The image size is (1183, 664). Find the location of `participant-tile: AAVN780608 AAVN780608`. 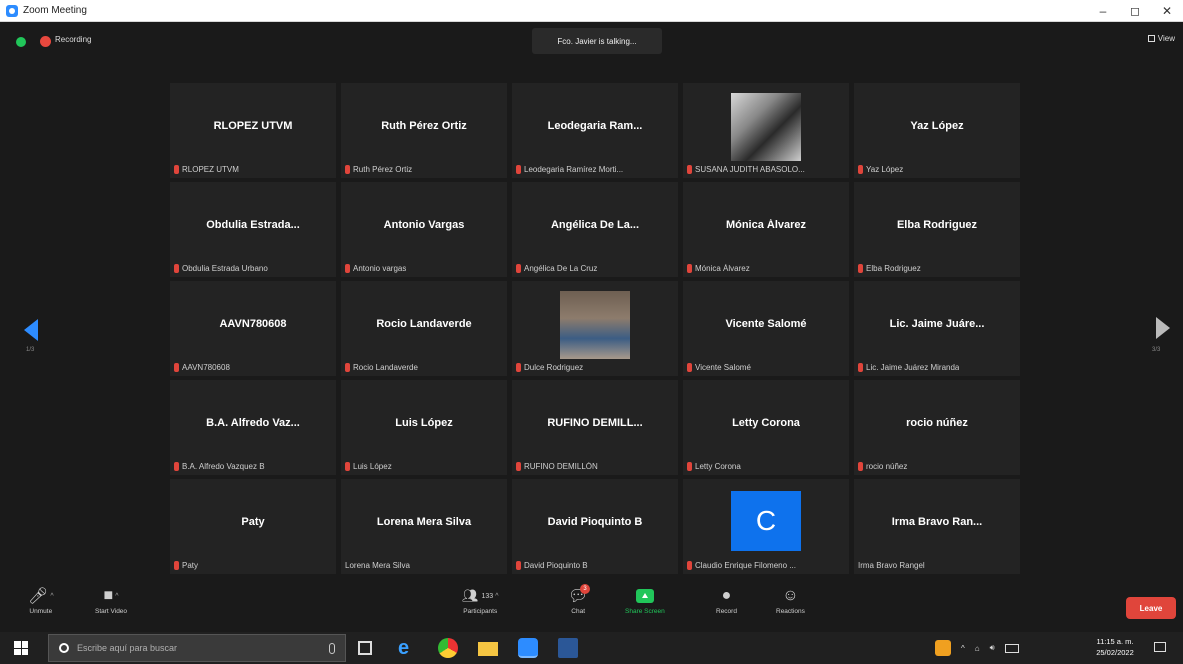

participant-tile: AAVN780608 AAVN780608 is located at coordinates (253, 328).